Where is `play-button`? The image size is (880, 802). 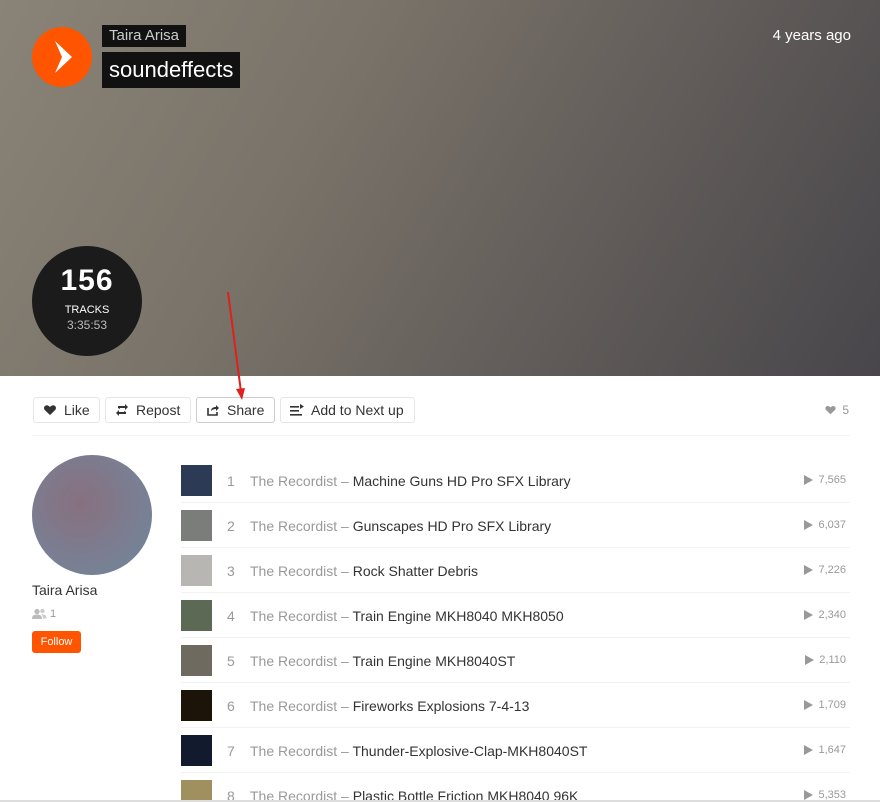
play-button is located at coordinates (62, 57).